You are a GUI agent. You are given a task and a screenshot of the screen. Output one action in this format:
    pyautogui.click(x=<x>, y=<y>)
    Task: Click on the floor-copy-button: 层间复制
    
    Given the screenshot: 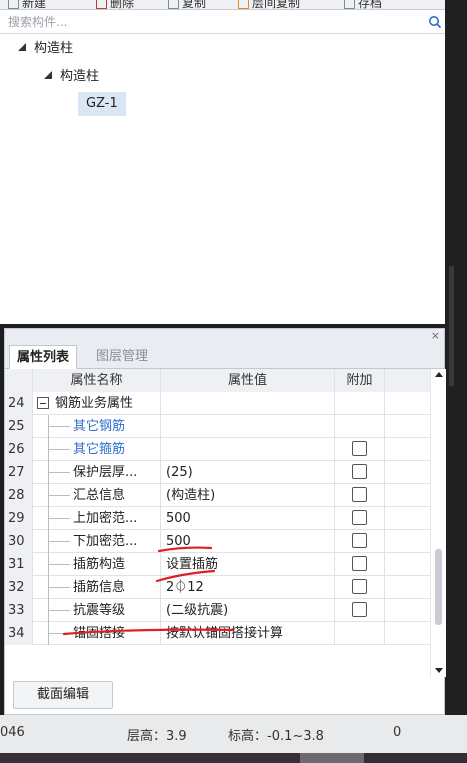 What is the action you would take?
    pyautogui.click(x=269, y=4)
    